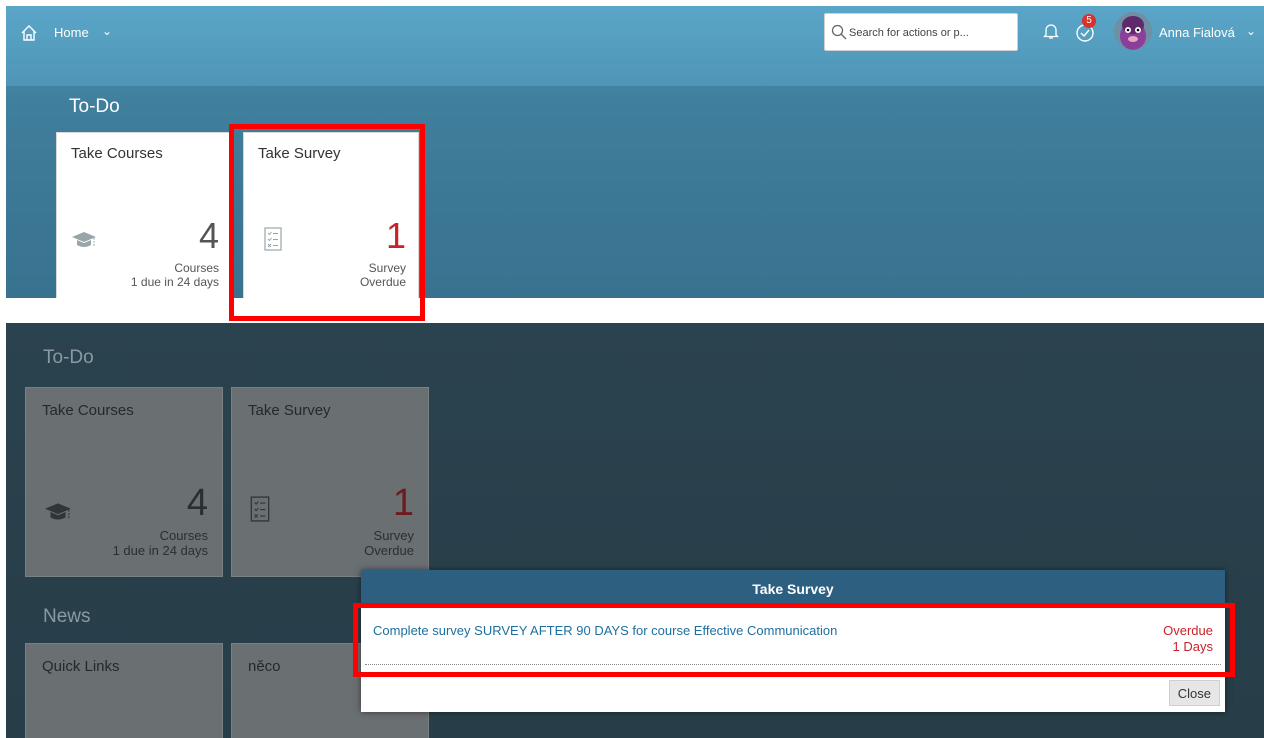  What do you see at coordinates (29, 33) in the screenshot?
I see `home-icon` at bounding box center [29, 33].